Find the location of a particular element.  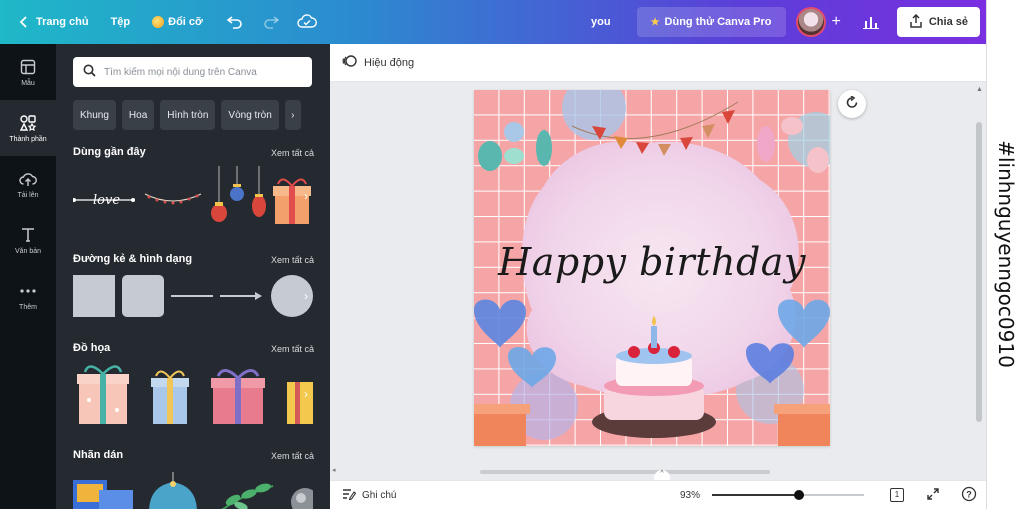

lines-shapes-row: › is located at coordinates (193, 296).